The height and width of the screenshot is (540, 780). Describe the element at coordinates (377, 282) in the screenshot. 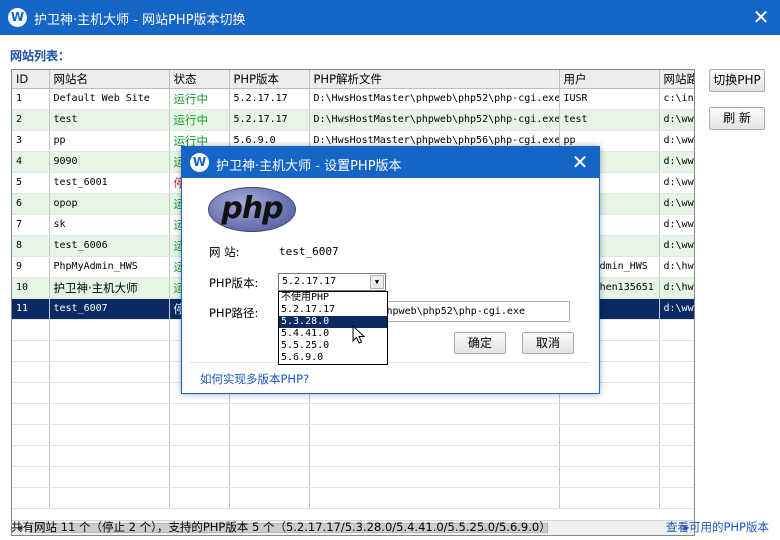

I see `chevron-down-icon: ▼` at that location.